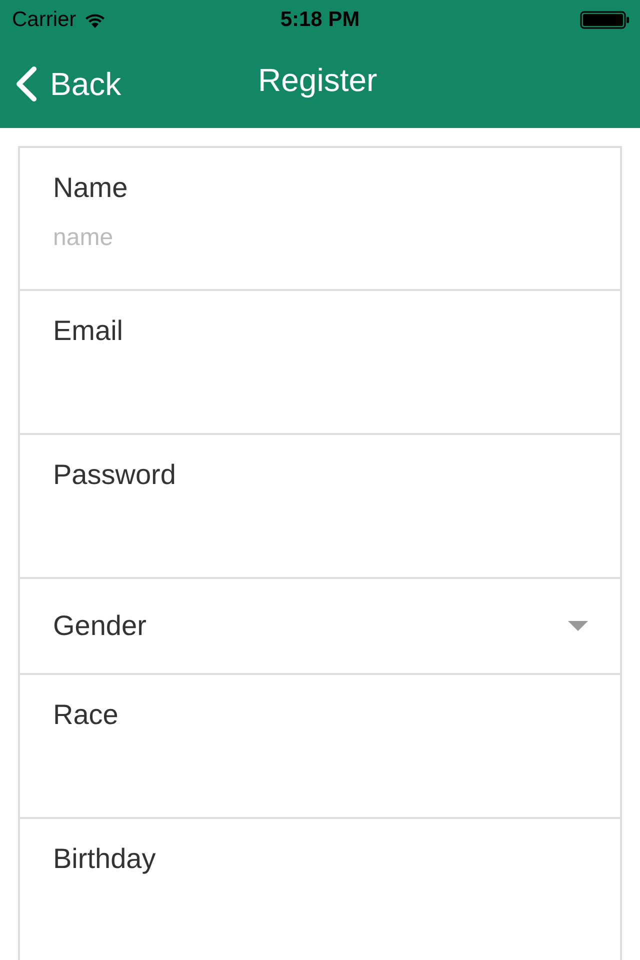 This screenshot has height=960, width=640. Describe the element at coordinates (105, 859) in the screenshot. I see `field-label: Birthday` at that location.